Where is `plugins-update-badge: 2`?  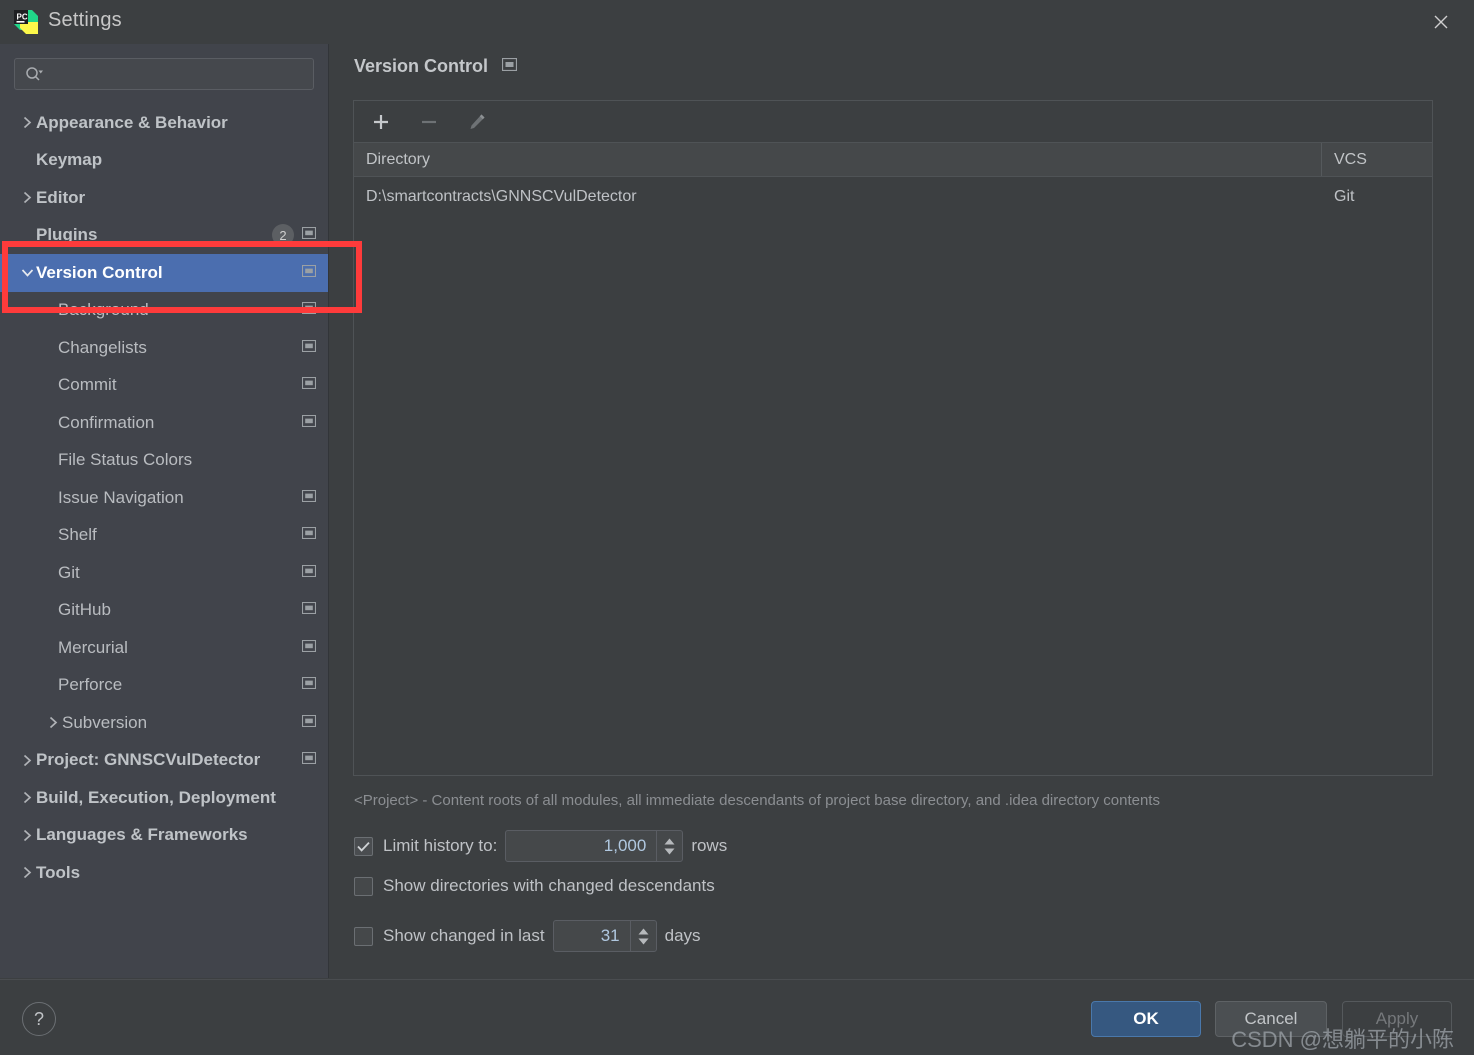 plugins-update-badge: 2 is located at coordinates (283, 235).